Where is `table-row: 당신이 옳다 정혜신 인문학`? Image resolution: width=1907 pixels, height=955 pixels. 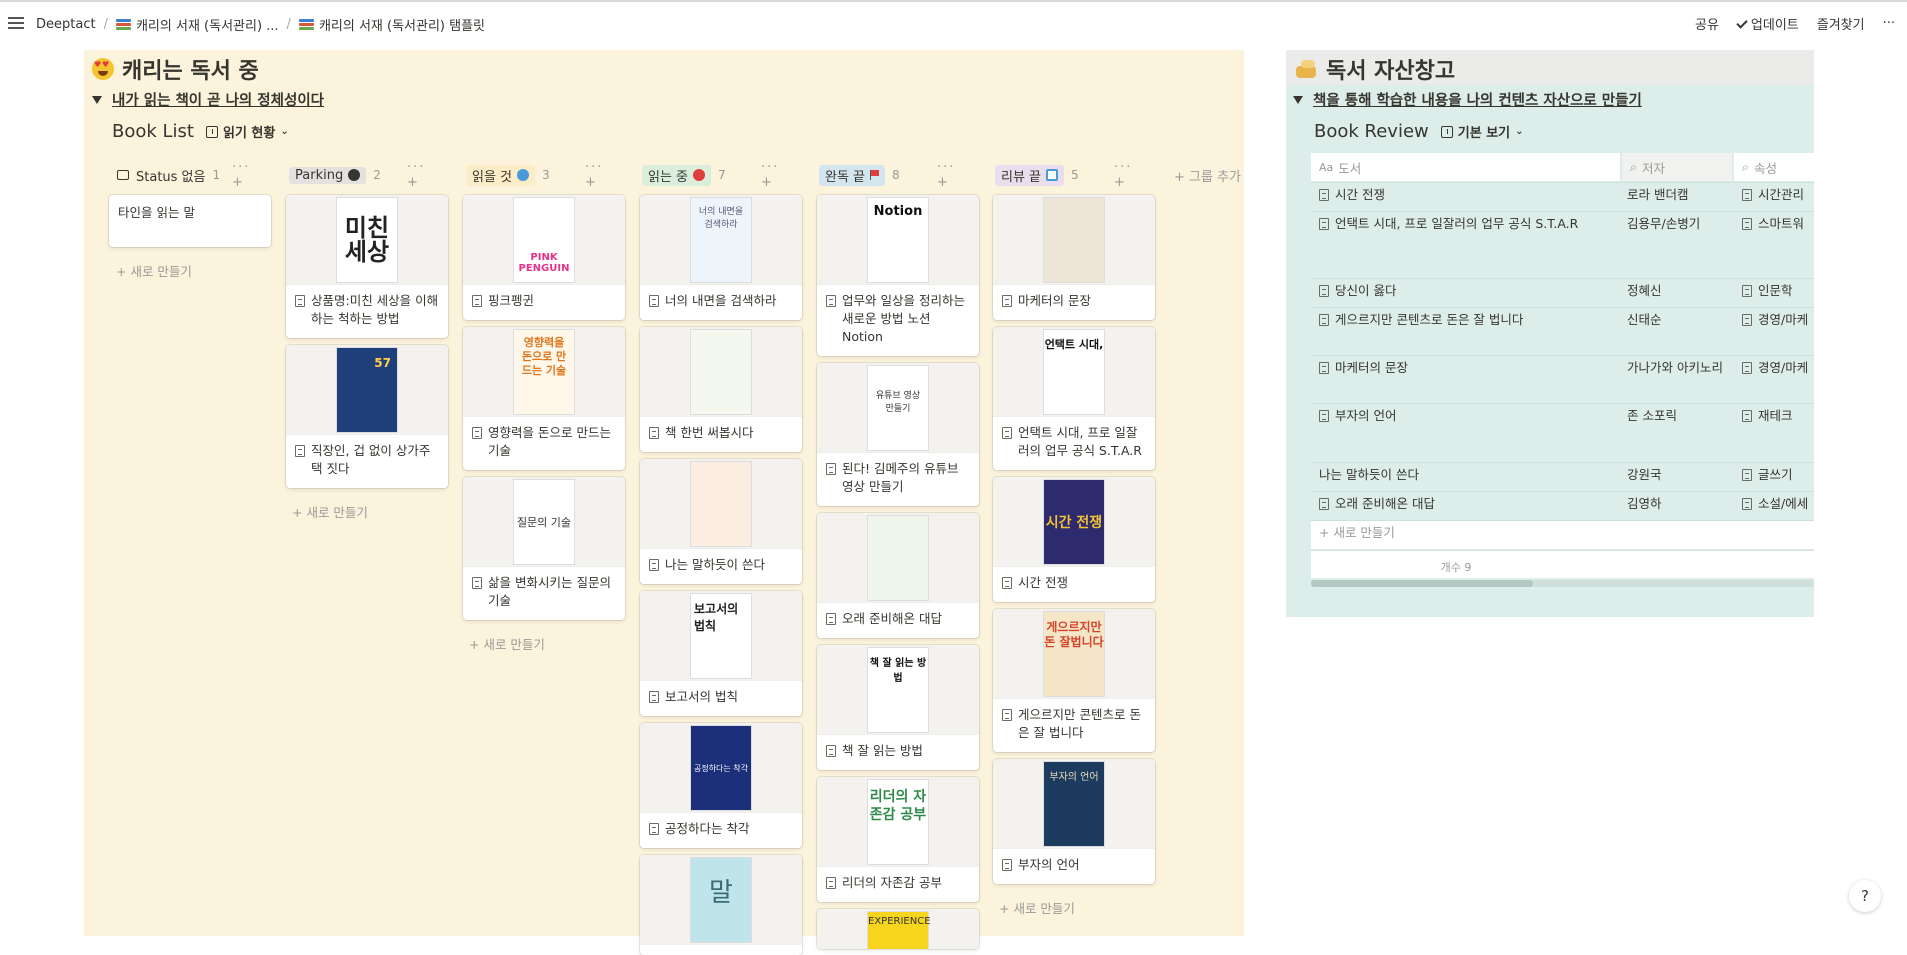
table-row: 당신이 옳다 정혜신 인문학 is located at coordinates (1562, 292).